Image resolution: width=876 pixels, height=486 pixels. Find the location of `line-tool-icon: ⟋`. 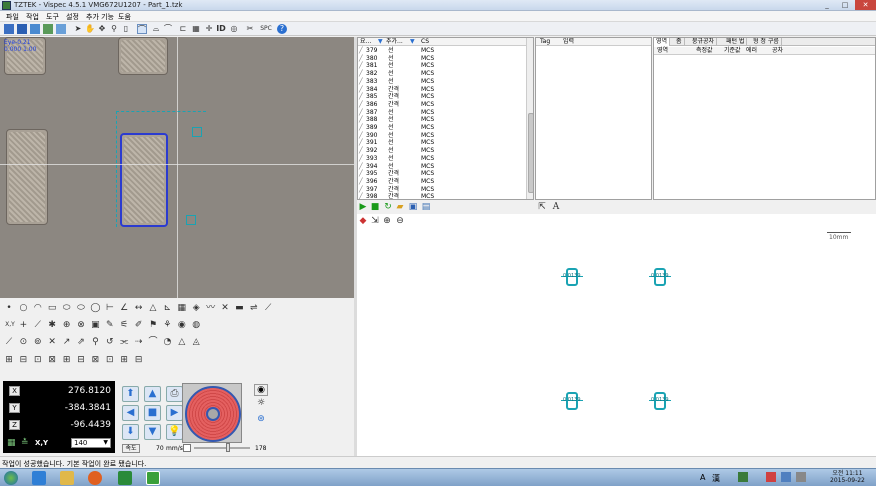

line-tool-icon: ⟋ is located at coordinates (9, 342).